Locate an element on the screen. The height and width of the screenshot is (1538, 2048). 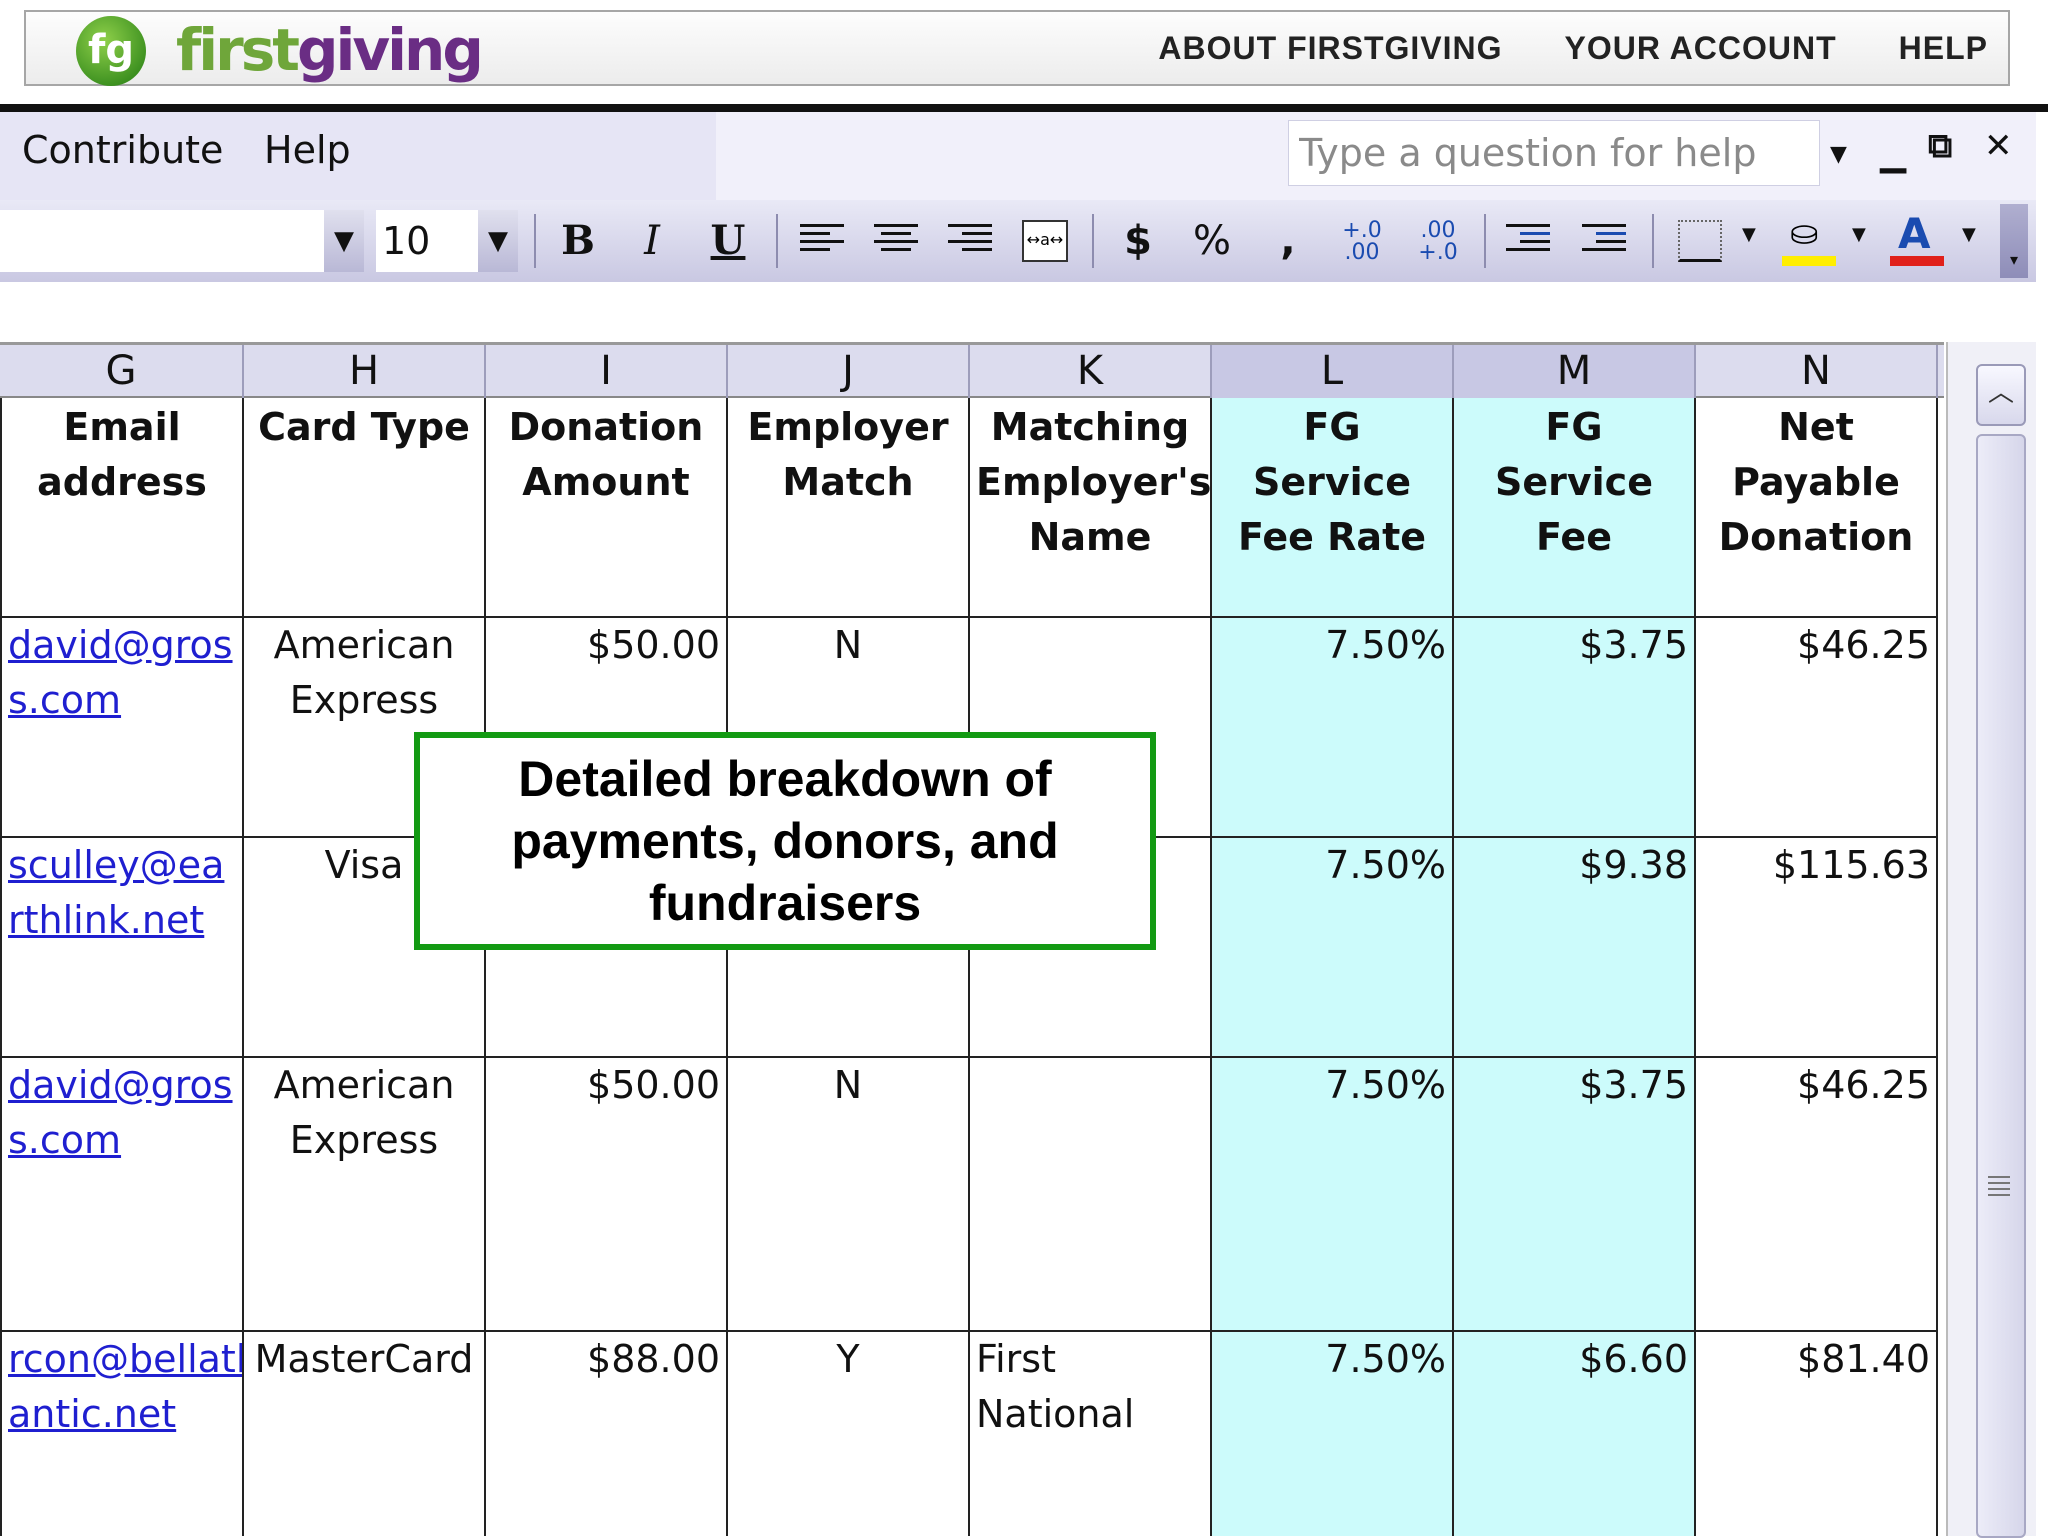
italic-button: I is located at coordinates (652, 241).